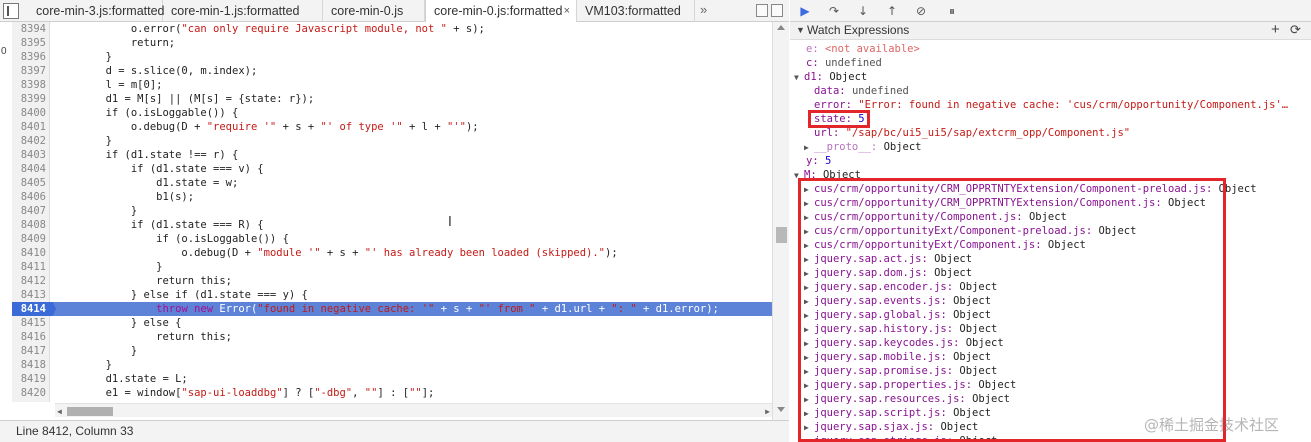 This screenshot has width=1311, height=442. I want to click on line-number: 8413, so click(31, 295).